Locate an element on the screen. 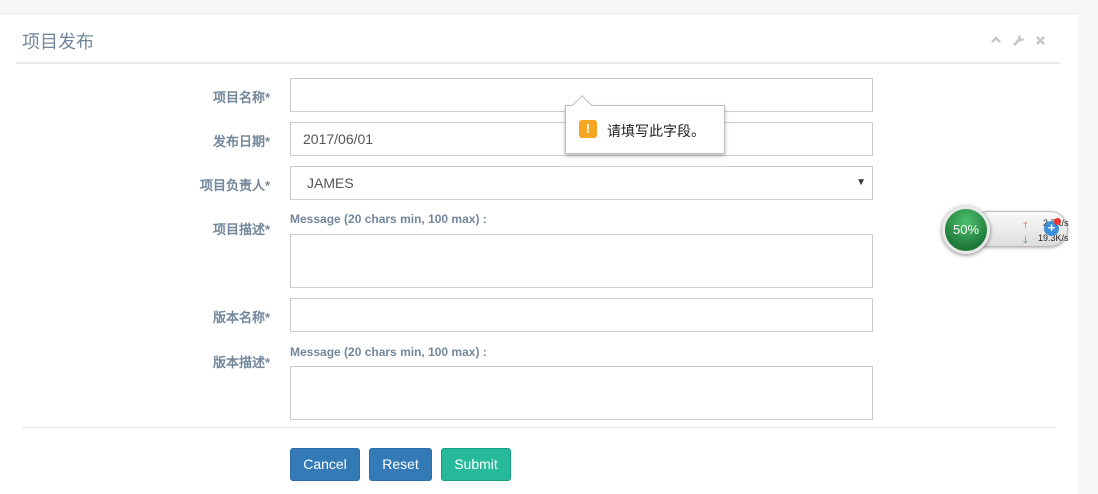 The height and width of the screenshot is (494, 1098). cancel-button: Cancel is located at coordinates (325, 464).